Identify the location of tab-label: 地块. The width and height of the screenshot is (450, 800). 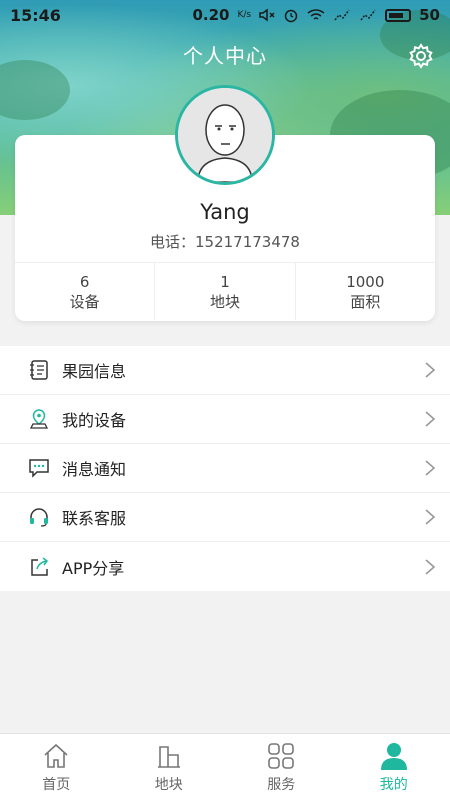
(168, 784).